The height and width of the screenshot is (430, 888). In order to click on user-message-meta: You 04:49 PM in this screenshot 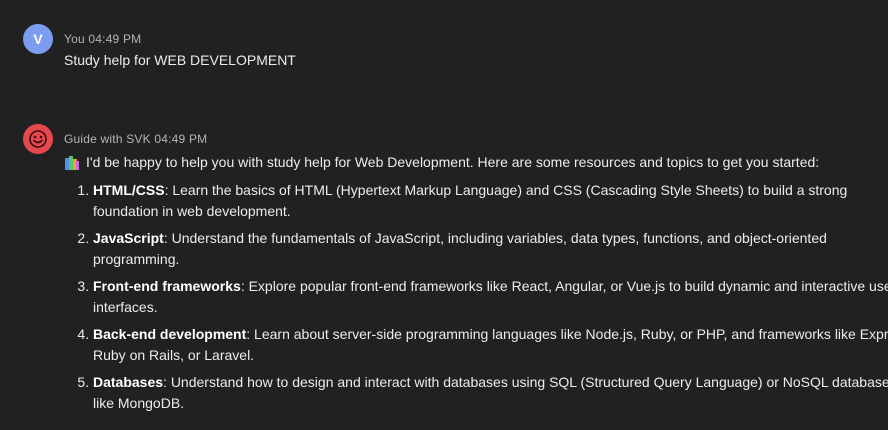, I will do `click(102, 39)`.